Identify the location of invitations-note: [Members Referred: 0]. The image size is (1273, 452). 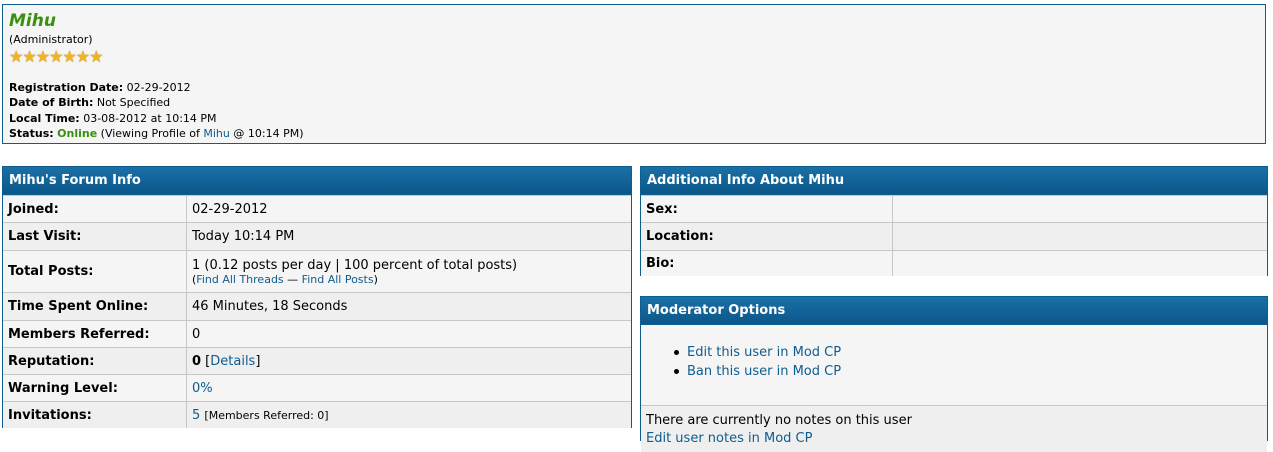
(266, 415).